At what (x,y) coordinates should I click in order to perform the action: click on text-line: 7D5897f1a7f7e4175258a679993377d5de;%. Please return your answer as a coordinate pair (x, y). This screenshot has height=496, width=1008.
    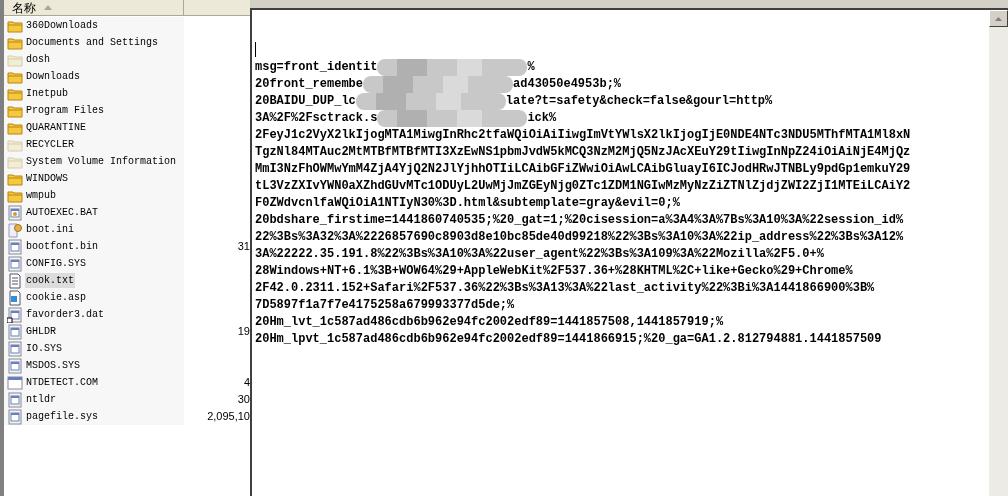
    Looking at the image, I should click on (385, 305).